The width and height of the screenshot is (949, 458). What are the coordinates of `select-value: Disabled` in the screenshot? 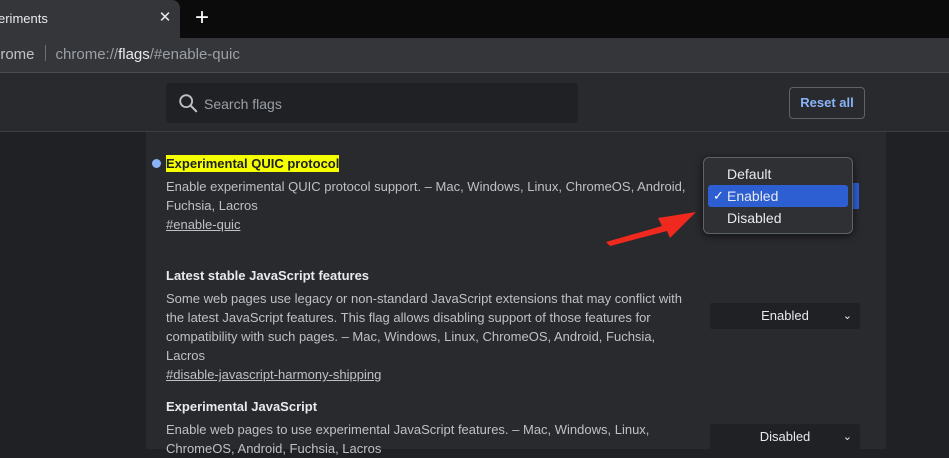 It's located at (785, 436).